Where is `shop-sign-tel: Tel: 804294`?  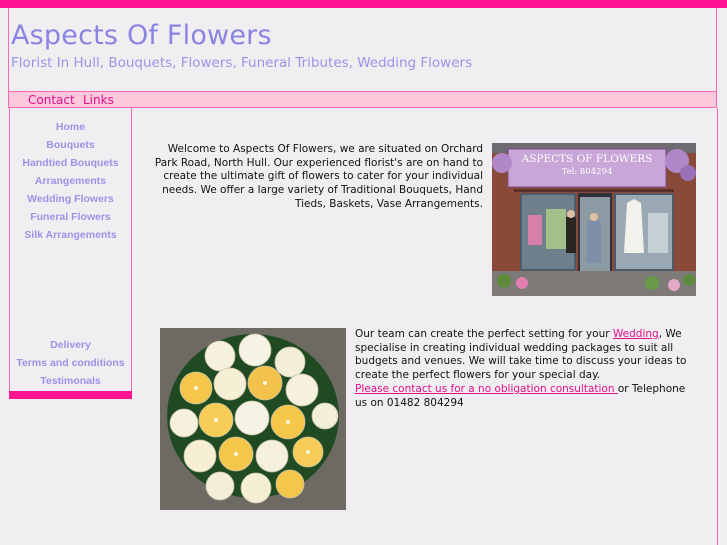 shop-sign-tel: Tel: 804294 is located at coordinates (587, 172).